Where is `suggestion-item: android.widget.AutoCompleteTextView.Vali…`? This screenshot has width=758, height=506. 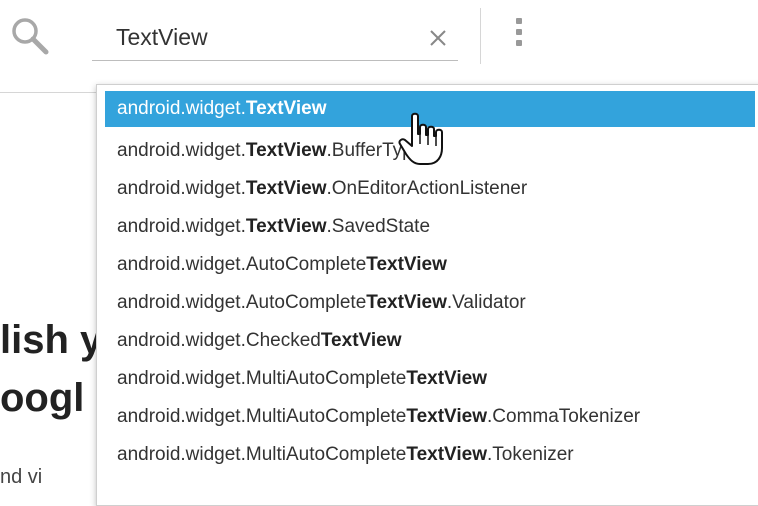 suggestion-item: android.widget.AutoCompleteTextView.Vali… is located at coordinates (430, 303).